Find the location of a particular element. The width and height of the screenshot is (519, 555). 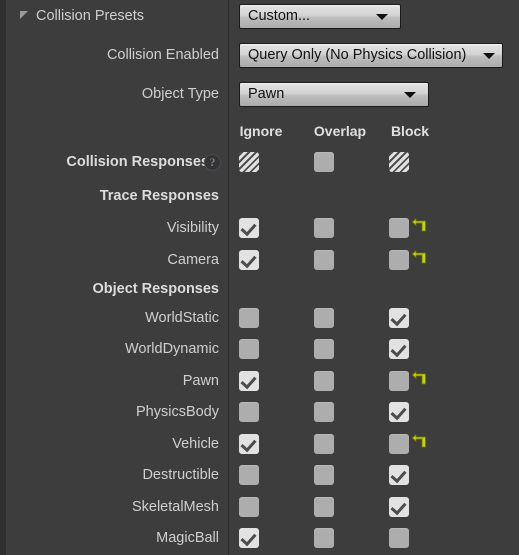

checkbox-destructible-ignore is located at coordinates (249, 475).